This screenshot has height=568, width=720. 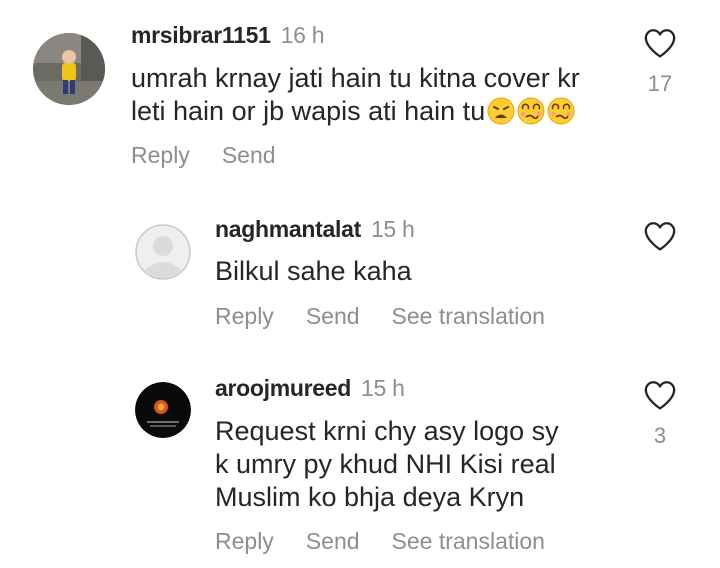 I want to click on comment-author: mrsibrar1151 16 h, so click(x=228, y=35).